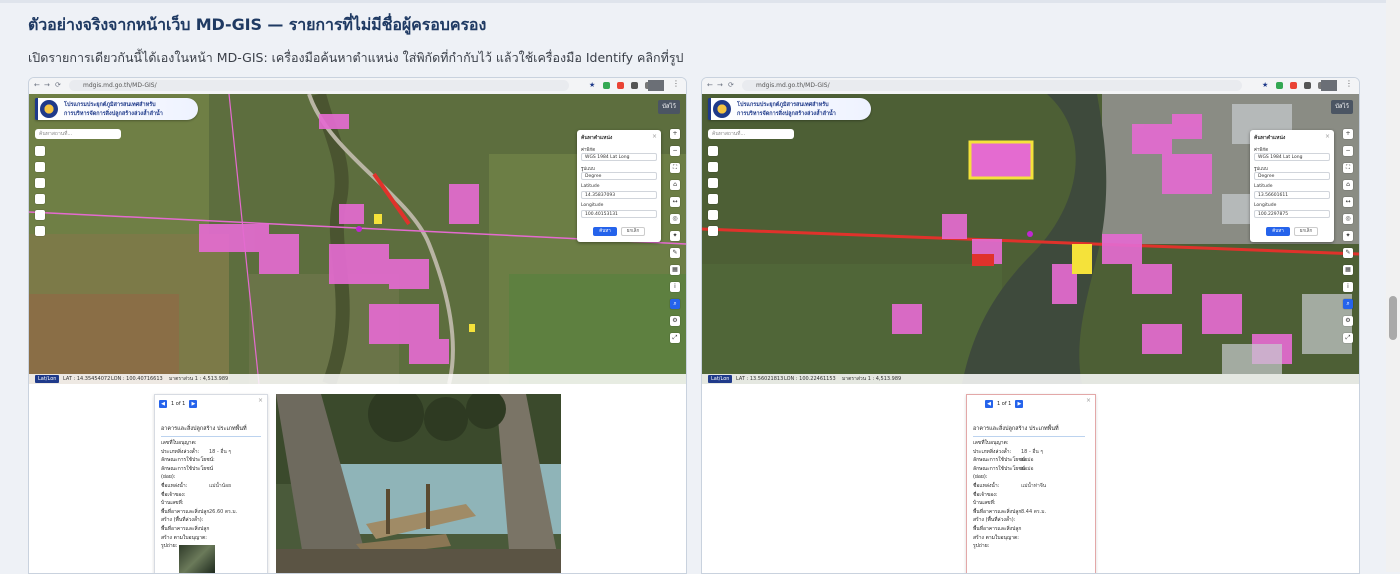 This screenshot has width=1400, height=574. What do you see at coordinates (1292, 195) in the screenshot?
I see `latitude-input: 13.56601611` at bounding box center [1292, 195].